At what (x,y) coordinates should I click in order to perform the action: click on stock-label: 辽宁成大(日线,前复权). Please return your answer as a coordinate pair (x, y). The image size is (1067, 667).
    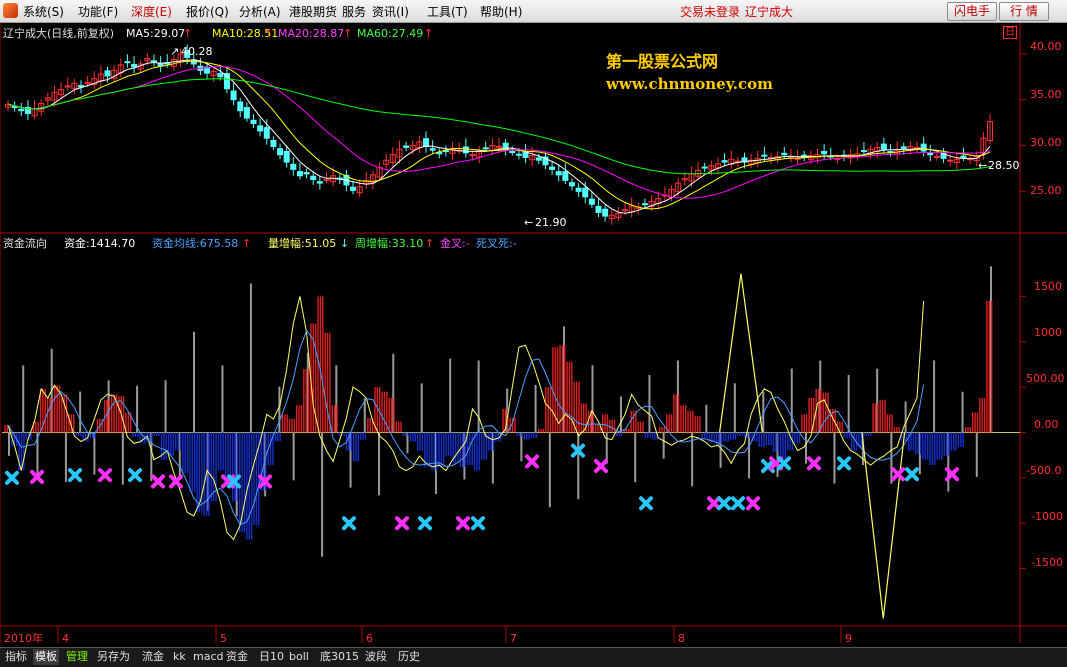
    Looking at the image, I should click on (59, 33).